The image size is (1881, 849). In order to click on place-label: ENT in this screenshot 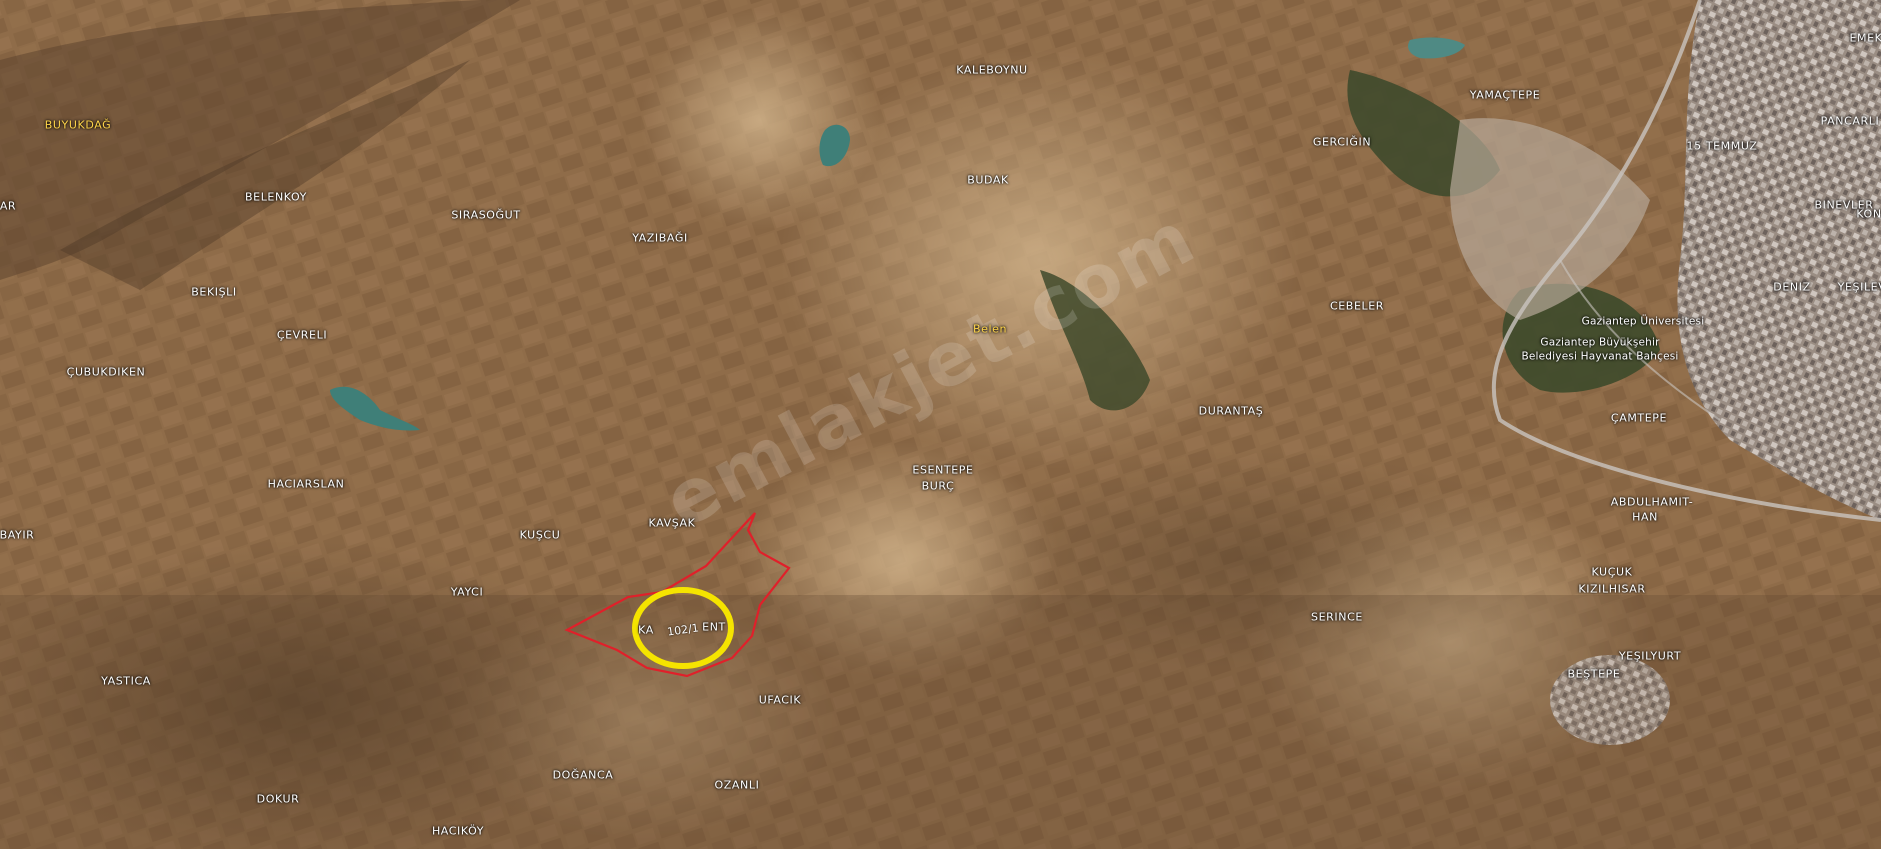, I will do `click(714, 627)`.